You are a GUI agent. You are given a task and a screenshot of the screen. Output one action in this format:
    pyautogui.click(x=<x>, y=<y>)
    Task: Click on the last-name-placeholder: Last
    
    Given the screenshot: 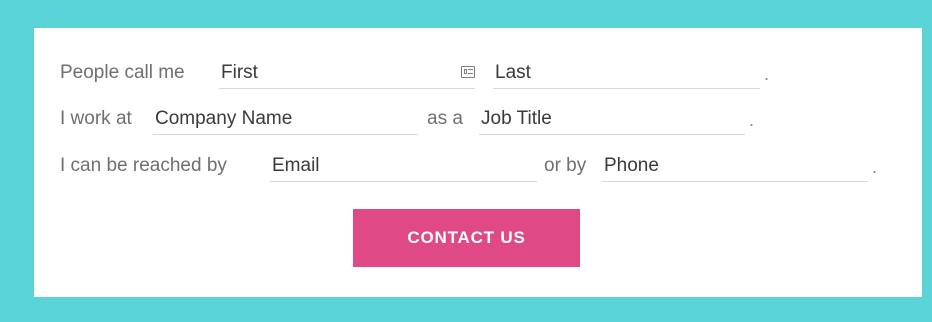 What is the action you would take?
    pyautogui.click(x=513, y=72)
    